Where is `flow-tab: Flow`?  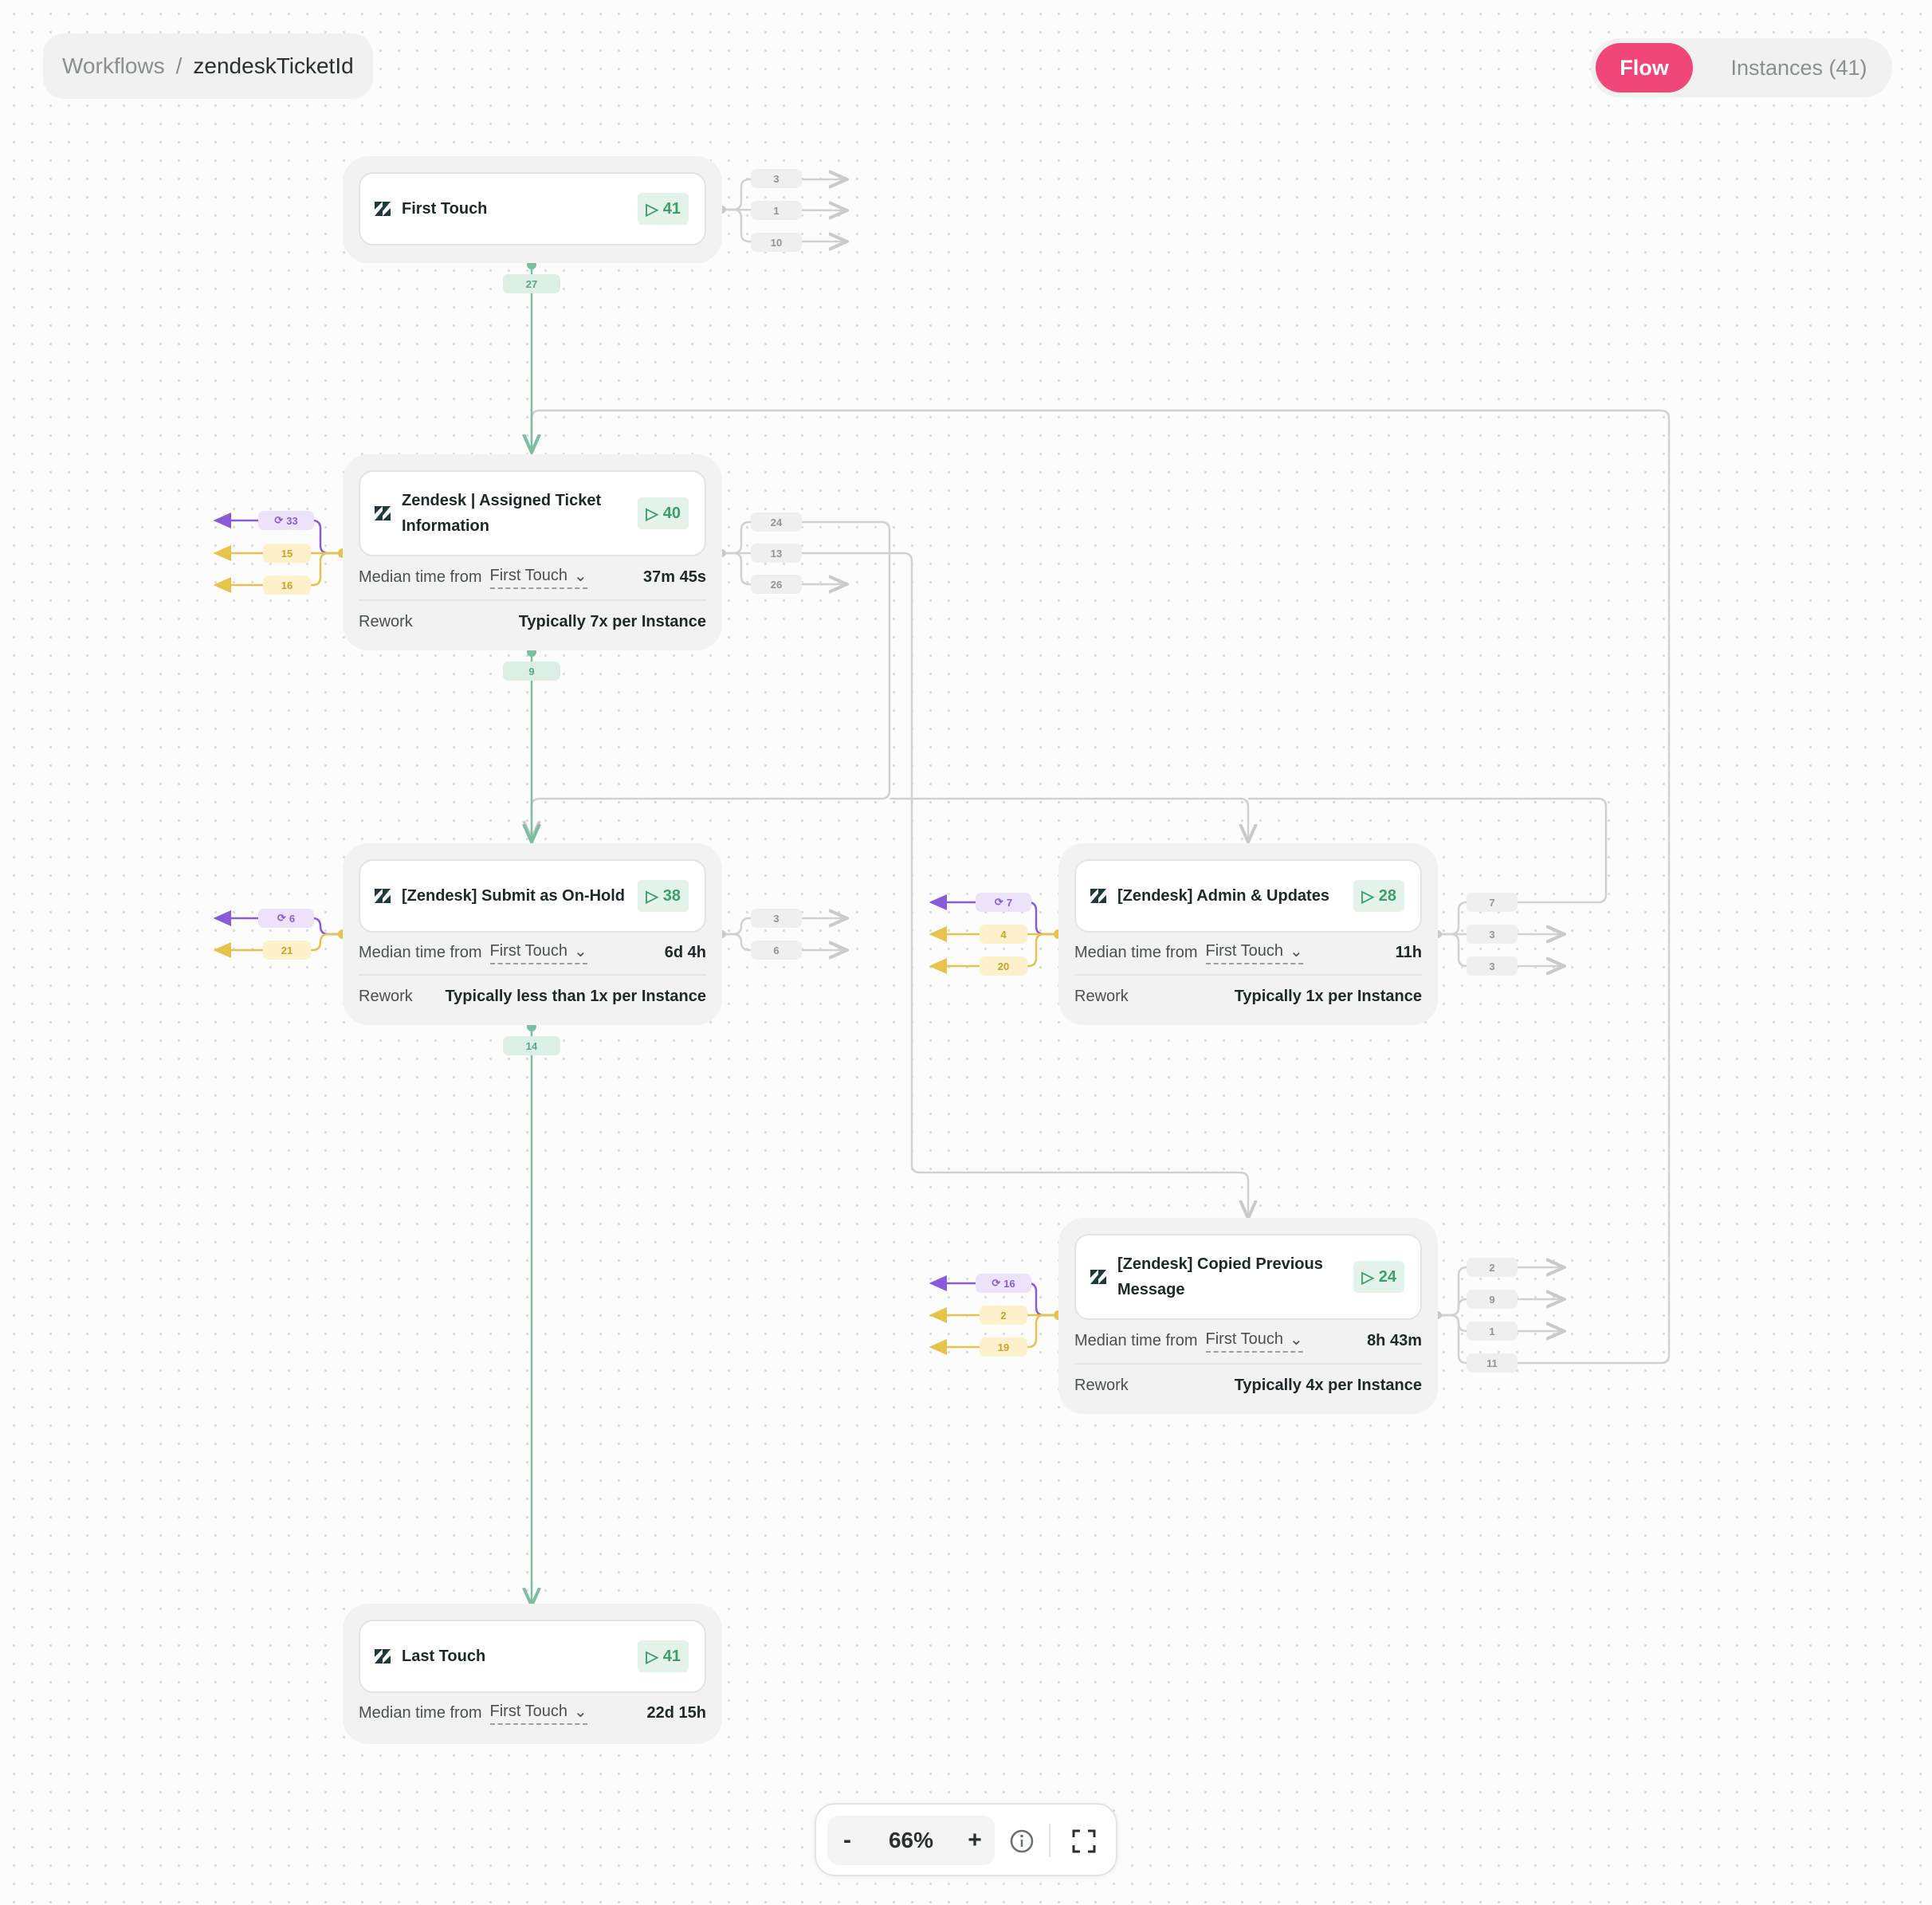
flow-tab: Flow is located at coordinates (1644, 67).